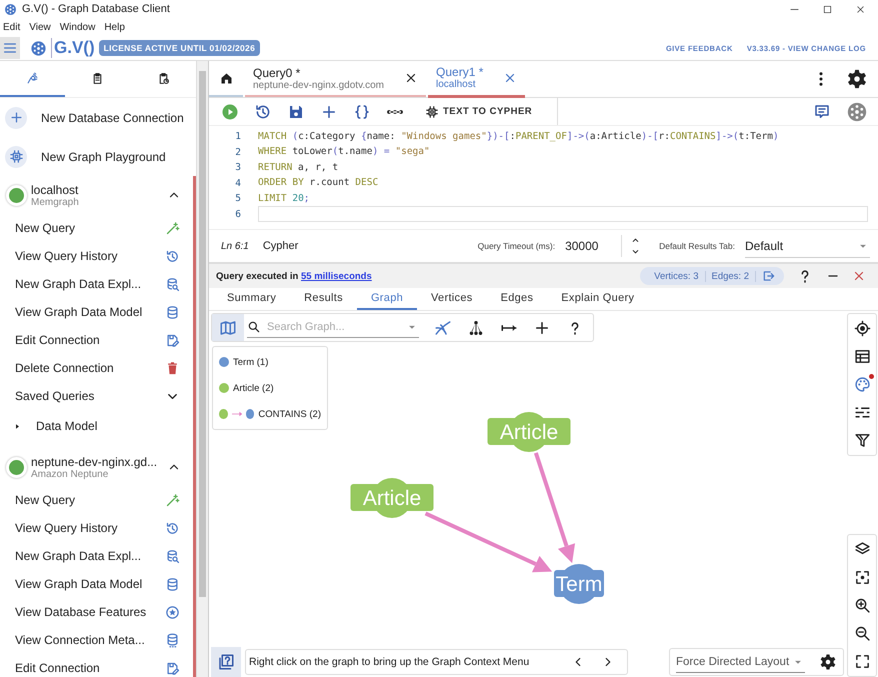  What do you see at coordinates (389, 662) in the screenshot?
I see `hint-text: Right click on the graph to bring up the Graph Context Menu` at bounding box center [389, 662].